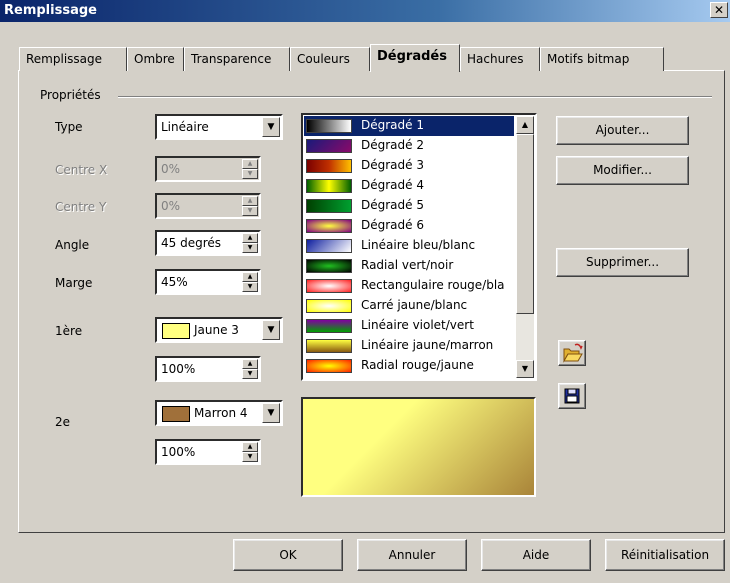 This screenshot has height=583, width=730. Describe the element at coordinates (171, 169) in the screenshot. I see `centre-x-value: 0%` at that location.